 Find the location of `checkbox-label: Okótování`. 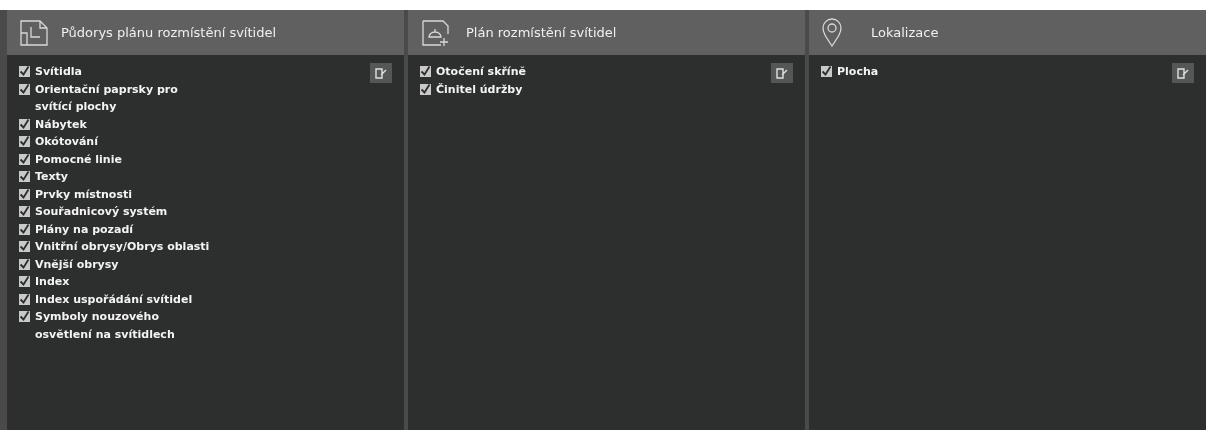

checkbox-label: Okótování is located at coordinates (66, 142).